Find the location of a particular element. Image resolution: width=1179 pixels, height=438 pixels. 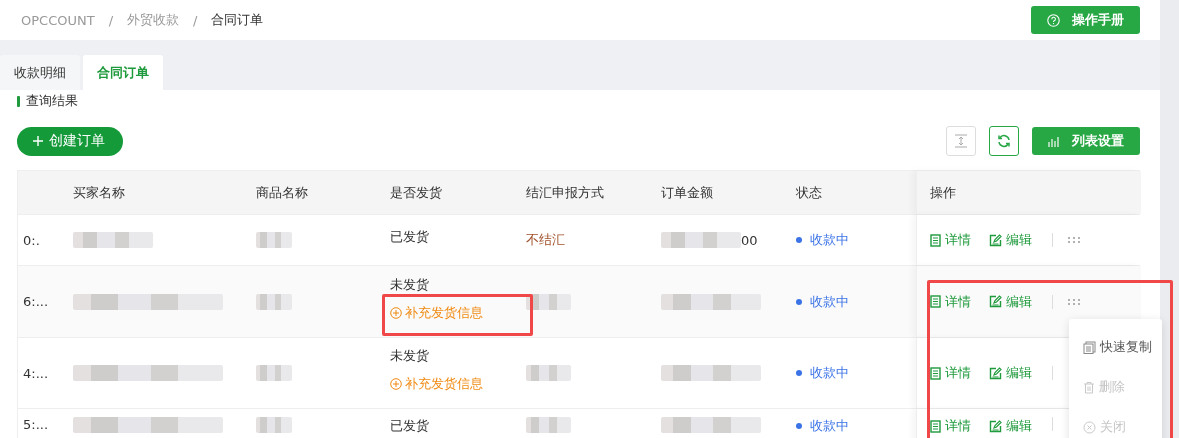

tab: 收款明细 is located at coordinates (40, 72).